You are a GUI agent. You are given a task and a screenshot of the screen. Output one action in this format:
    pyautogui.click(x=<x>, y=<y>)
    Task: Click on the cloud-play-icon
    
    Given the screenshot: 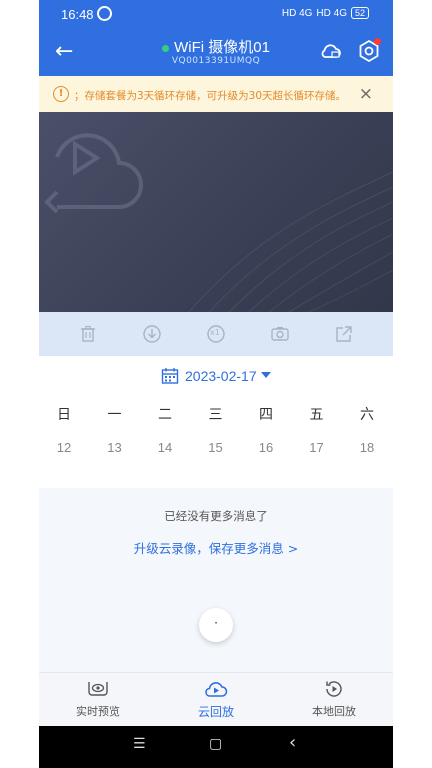 What is the action you would take?
    pyautogui.click(x=216, y=689)
    